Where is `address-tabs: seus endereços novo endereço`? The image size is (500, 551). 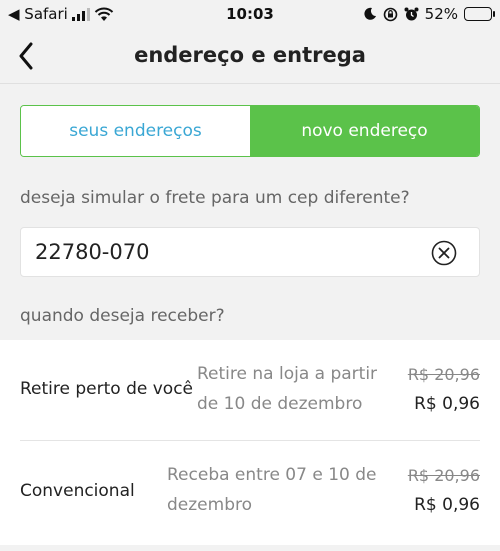 address-tabs: seus endereços novo endereço is located at coordinates (250, 131).